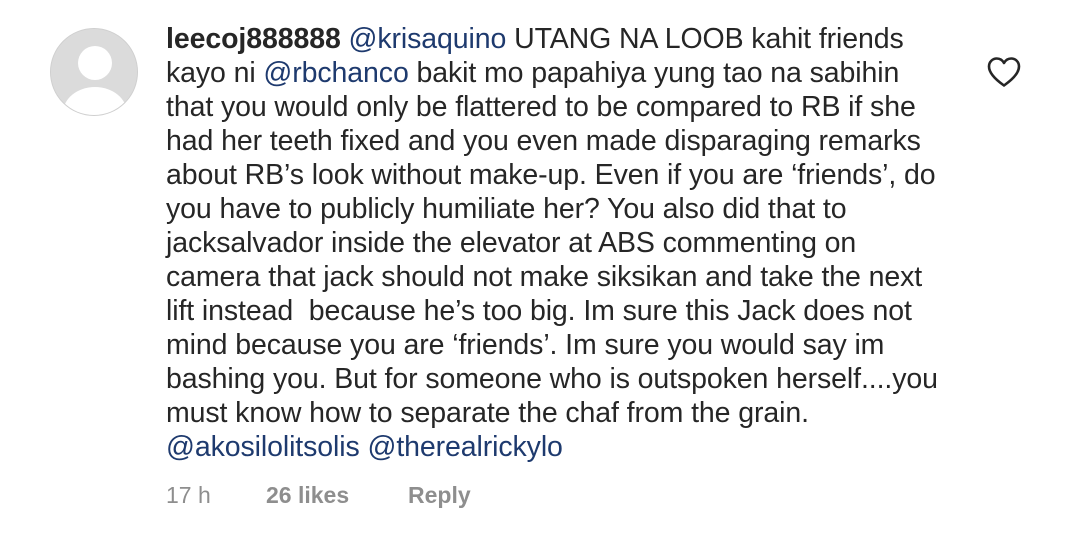 Image resolution: width=1080 pixels, height=544 pixels. What do you see at coordinates (439, 495) in the screenshot?
I see `reply-button: Reply` at bounding box center [439, 495].